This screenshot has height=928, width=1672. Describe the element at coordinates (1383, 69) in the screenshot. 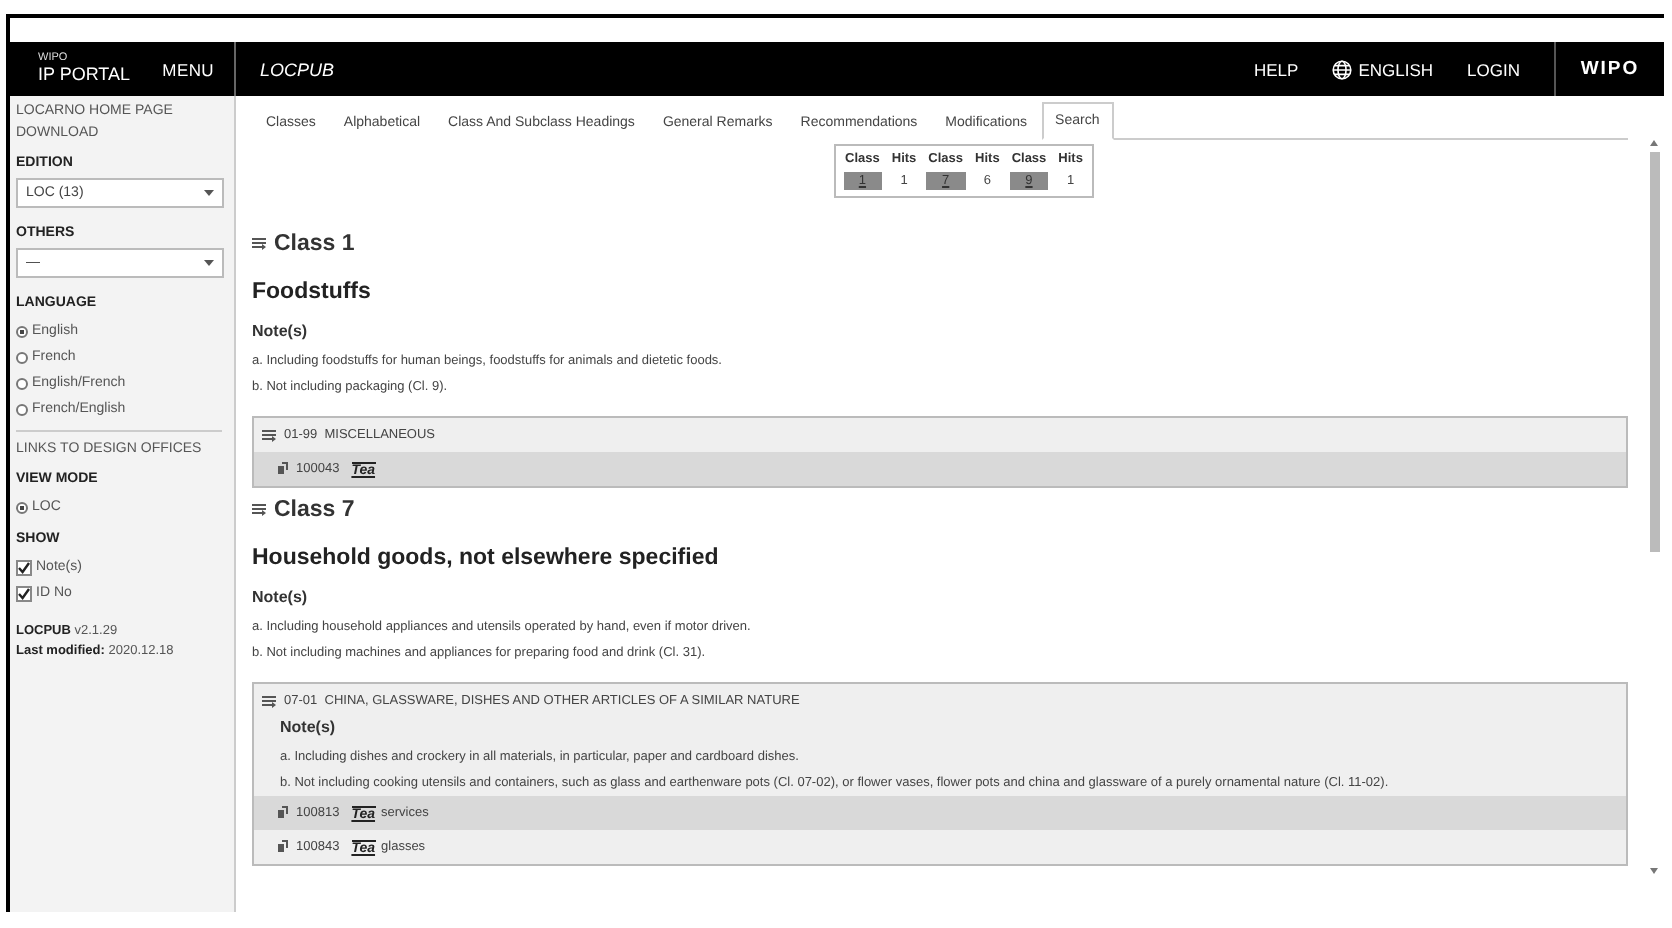

I see `nav-link: ENGLISH` at that location.